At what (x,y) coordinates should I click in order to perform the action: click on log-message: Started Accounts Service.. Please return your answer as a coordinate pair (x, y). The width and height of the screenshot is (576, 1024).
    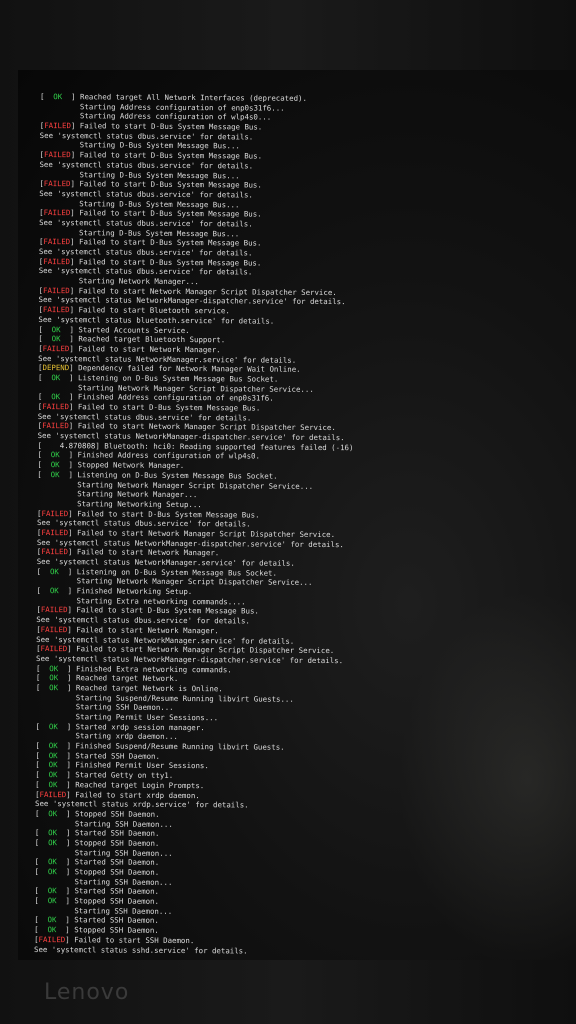
    Looking at the image, I should click on (134, 329).